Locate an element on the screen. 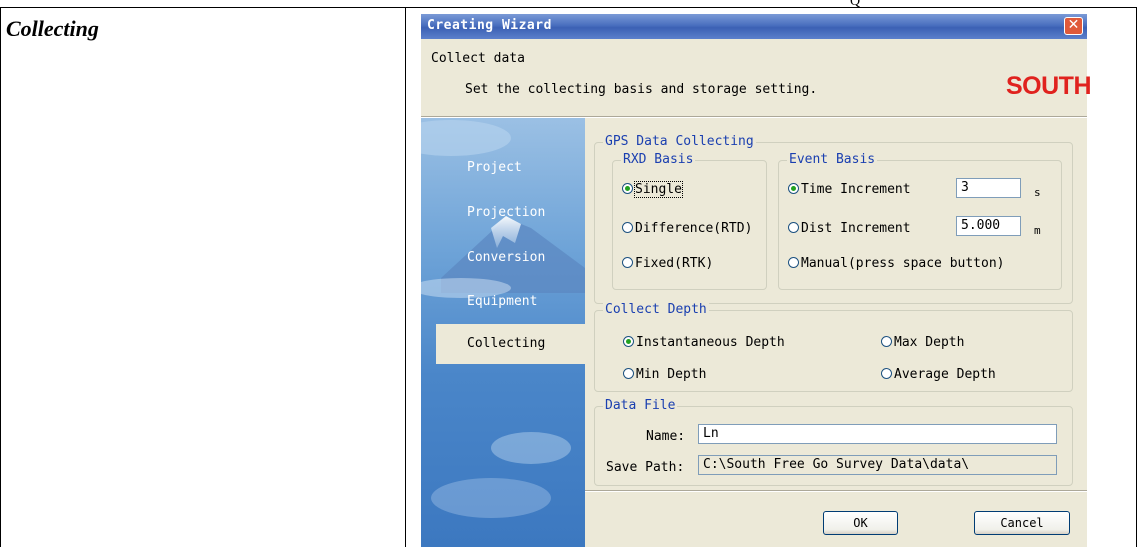 The width and height of the screenshot is (1137, 547). radio-label: Max Depth is located at coordinates (929, 342).